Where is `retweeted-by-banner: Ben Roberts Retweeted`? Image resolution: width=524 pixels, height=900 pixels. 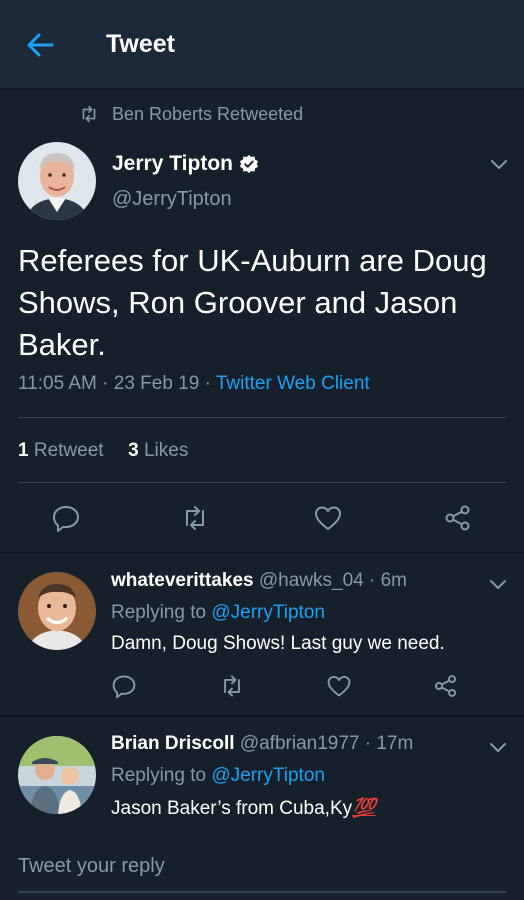
retweeted-by-banner: Ben Roberts Retweeted is located at coordinates (190, 114).